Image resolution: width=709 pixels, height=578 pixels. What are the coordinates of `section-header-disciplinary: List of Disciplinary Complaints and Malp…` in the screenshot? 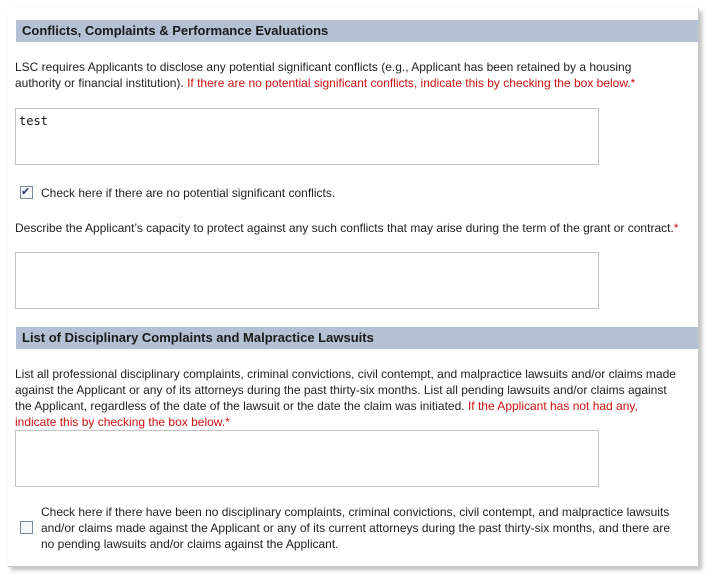 It's located at (357, 338).